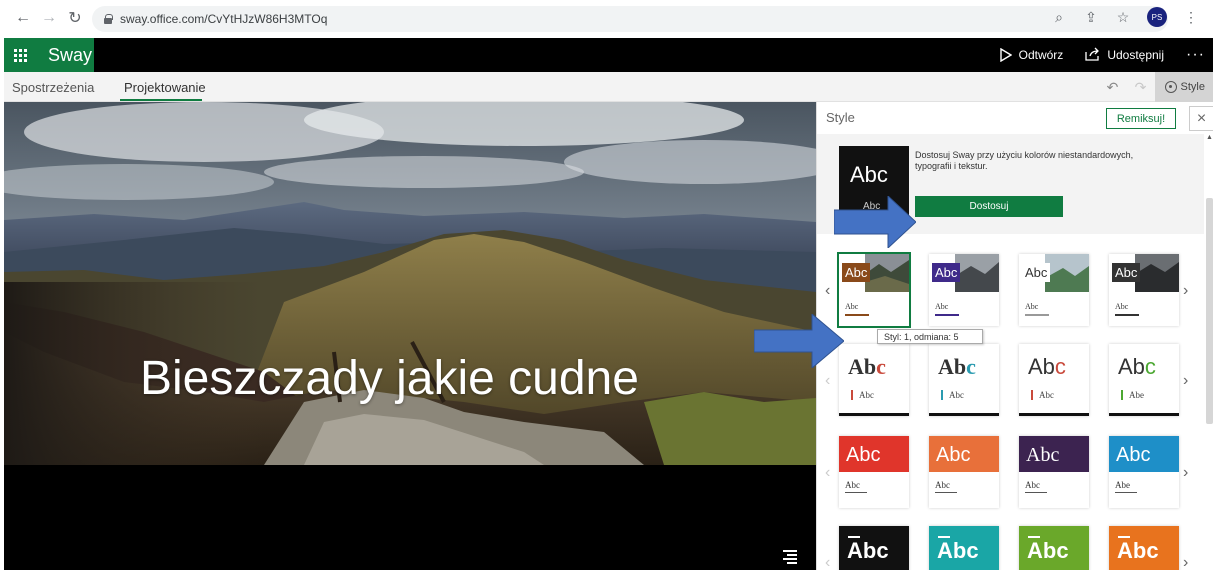  I want to click on tab-row: Spostrzeżenia Projektowanie ↶ ↷ Style, so click(608, 87).